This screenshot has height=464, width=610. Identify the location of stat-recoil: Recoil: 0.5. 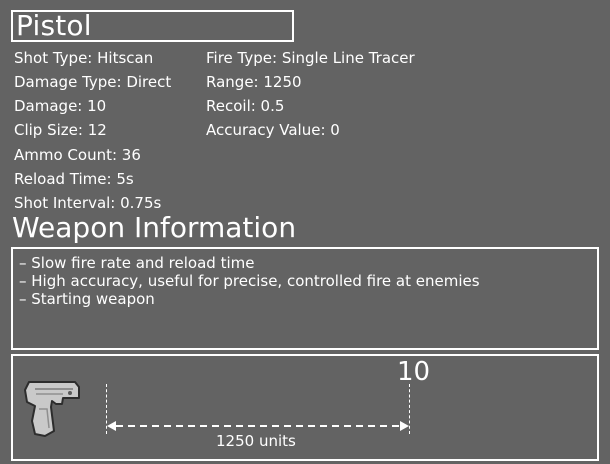
(245, 106).